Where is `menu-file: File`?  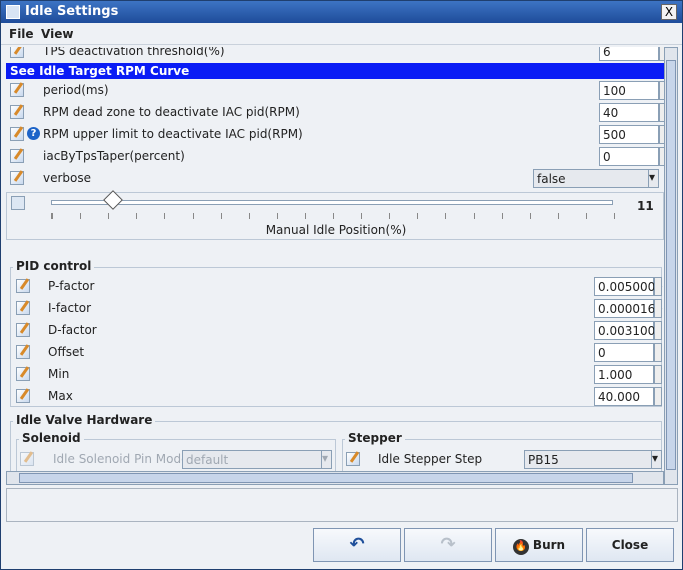
menu-file: File is located at coordinates (21, 34).